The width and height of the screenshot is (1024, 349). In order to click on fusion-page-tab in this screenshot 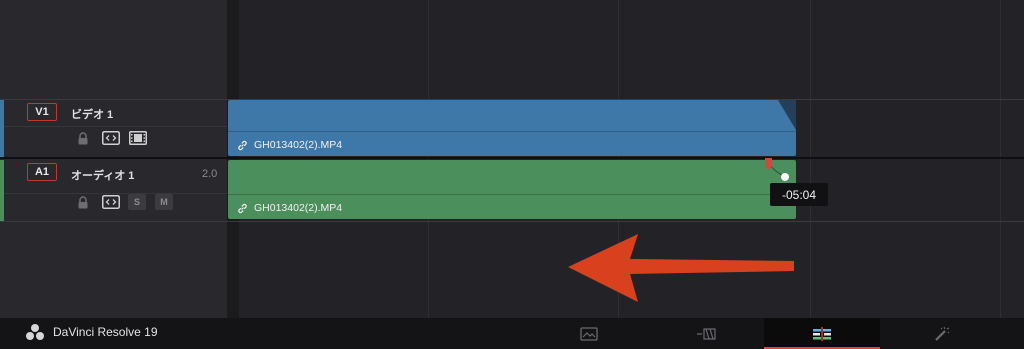, I will do `click(941, 333)`.